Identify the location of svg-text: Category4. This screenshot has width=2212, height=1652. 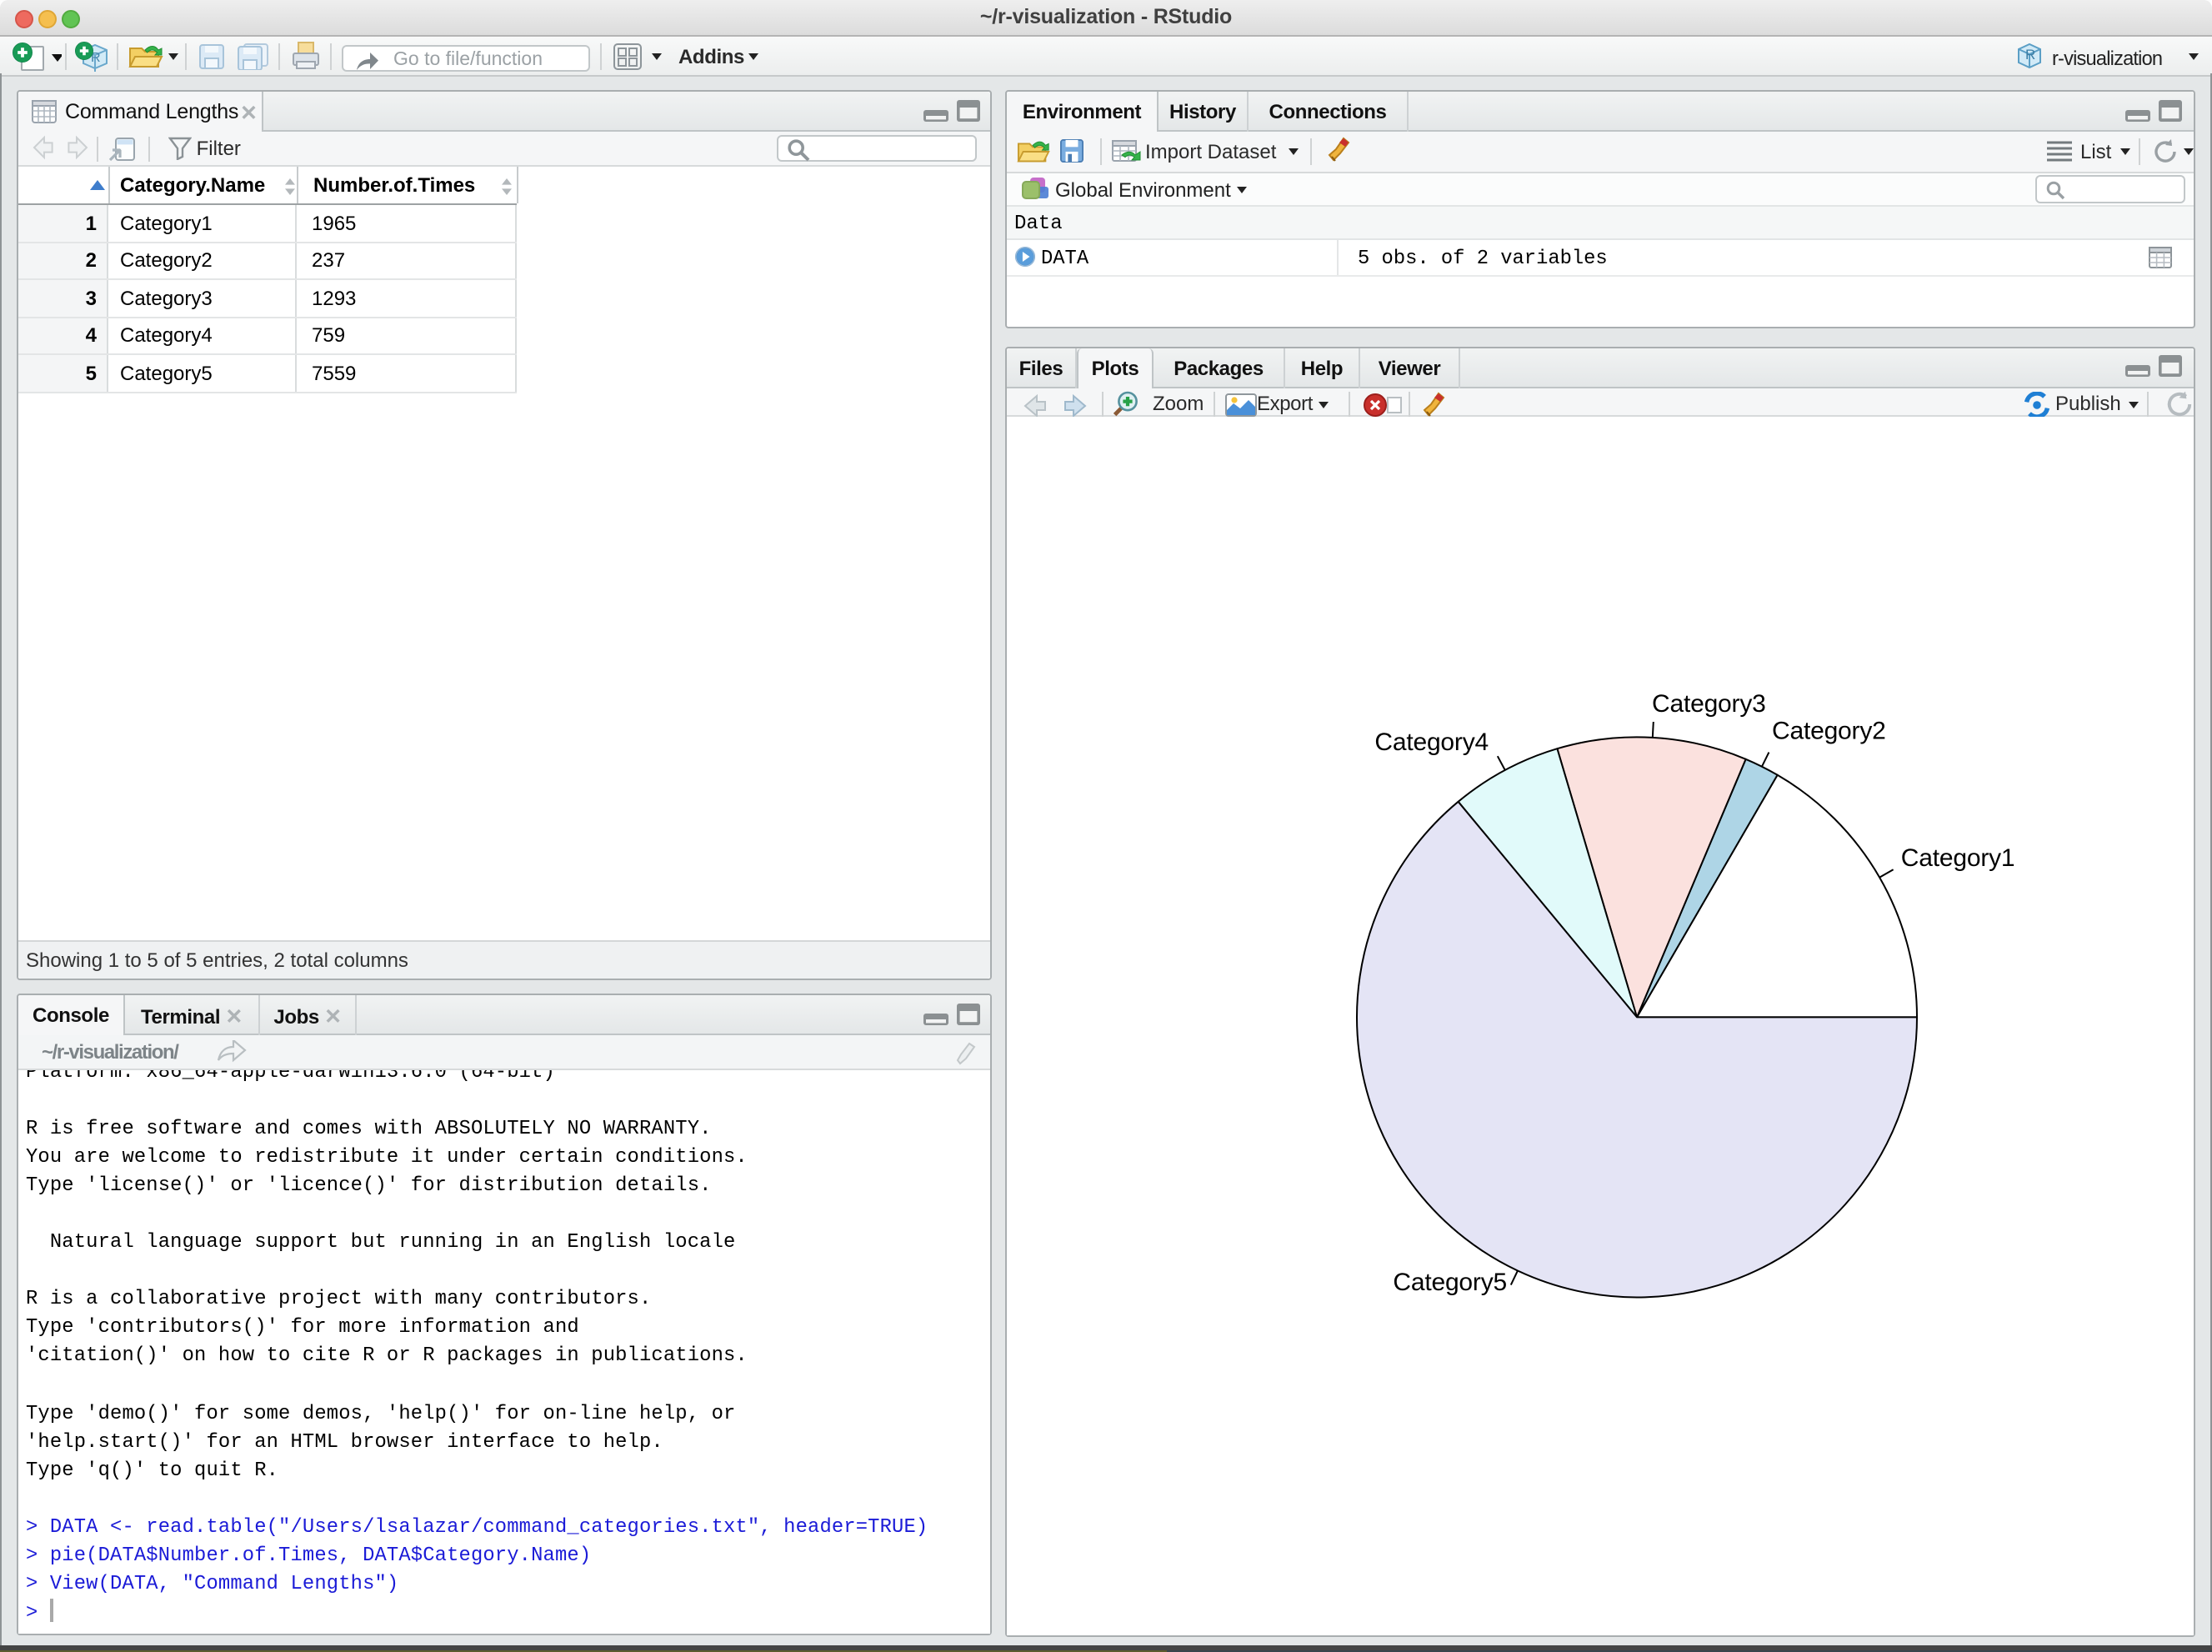
(1431, 743).